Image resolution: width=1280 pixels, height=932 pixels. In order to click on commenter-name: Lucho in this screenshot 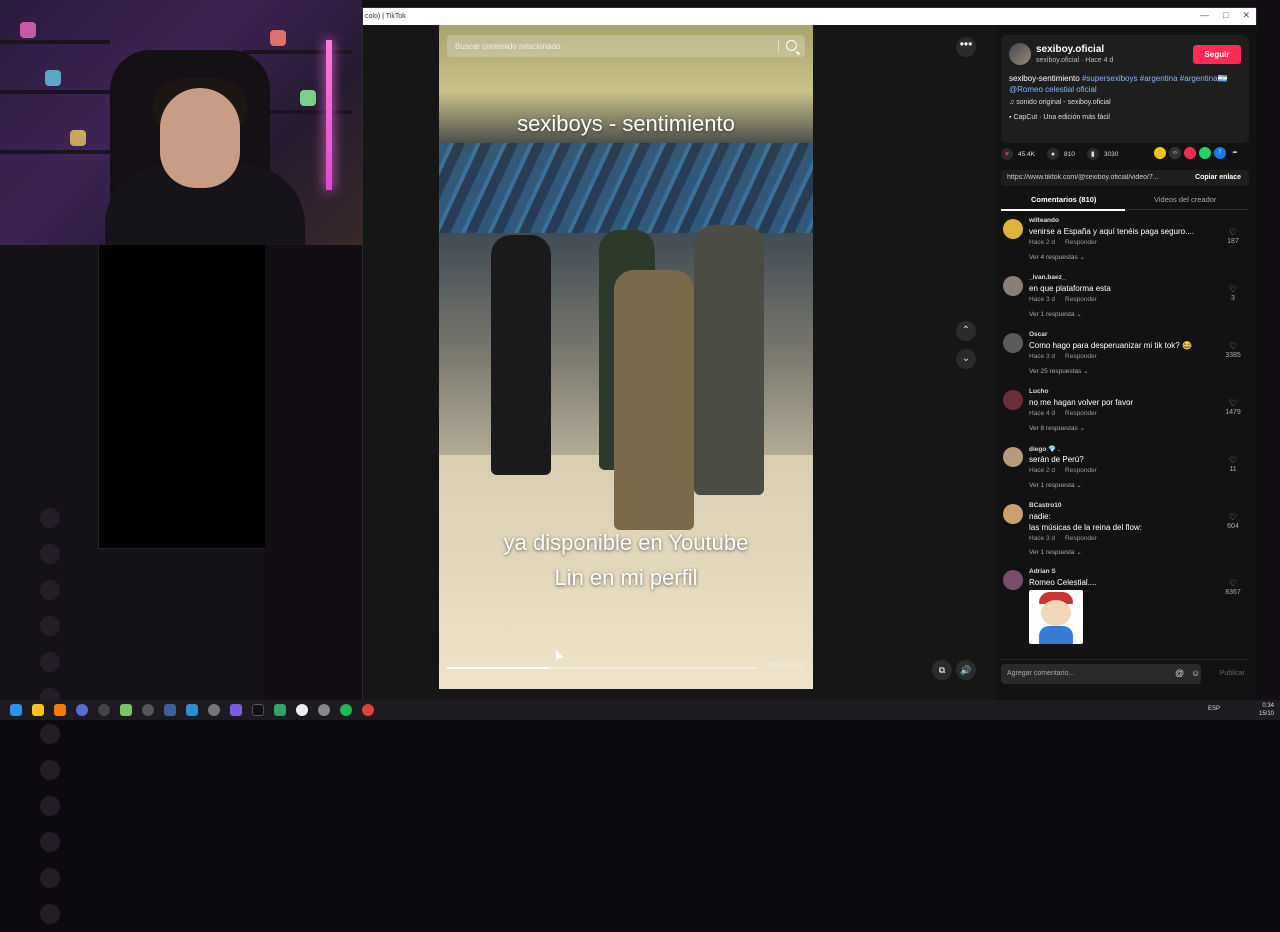, I will do `click(1039, 391)`.